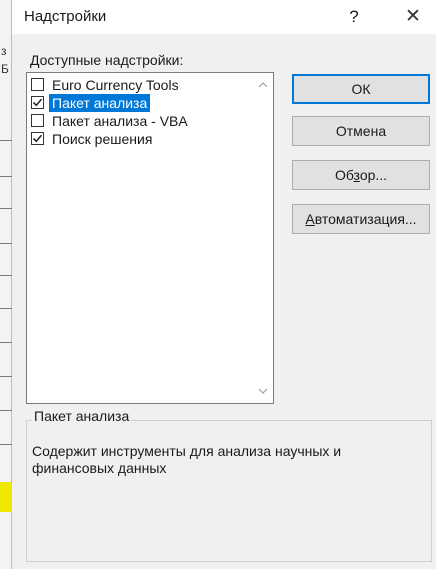  What do you see at coordinates (263, 85) in the screenshot?
I see `scroll-up-icon` at bounding box center [263, 85].